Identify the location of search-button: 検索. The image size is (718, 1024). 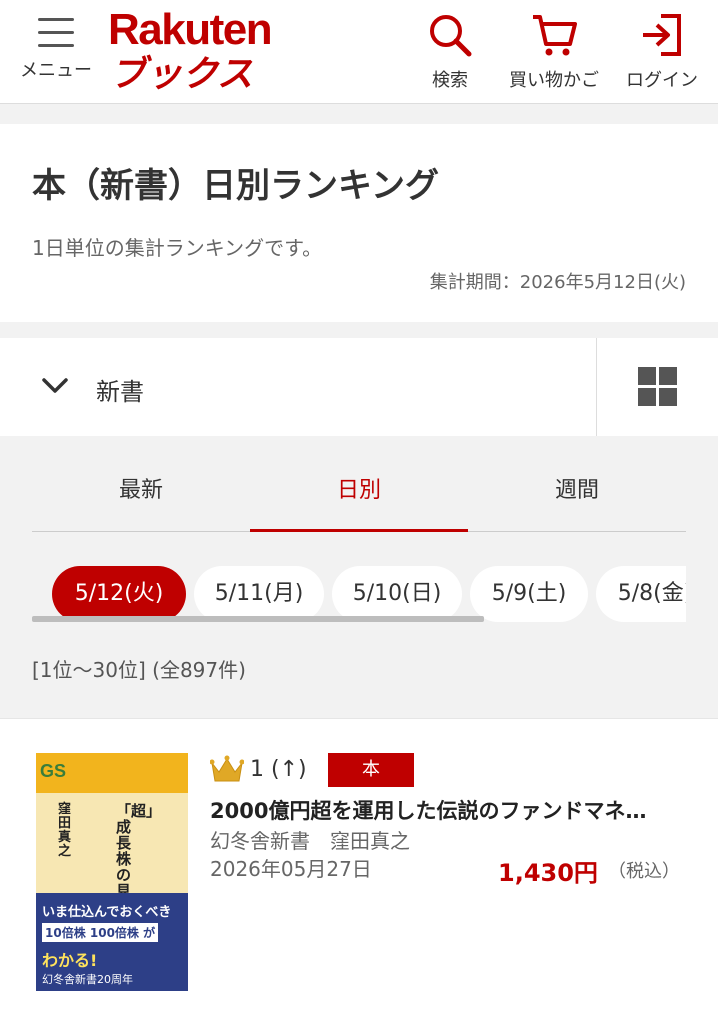
(450, 52).